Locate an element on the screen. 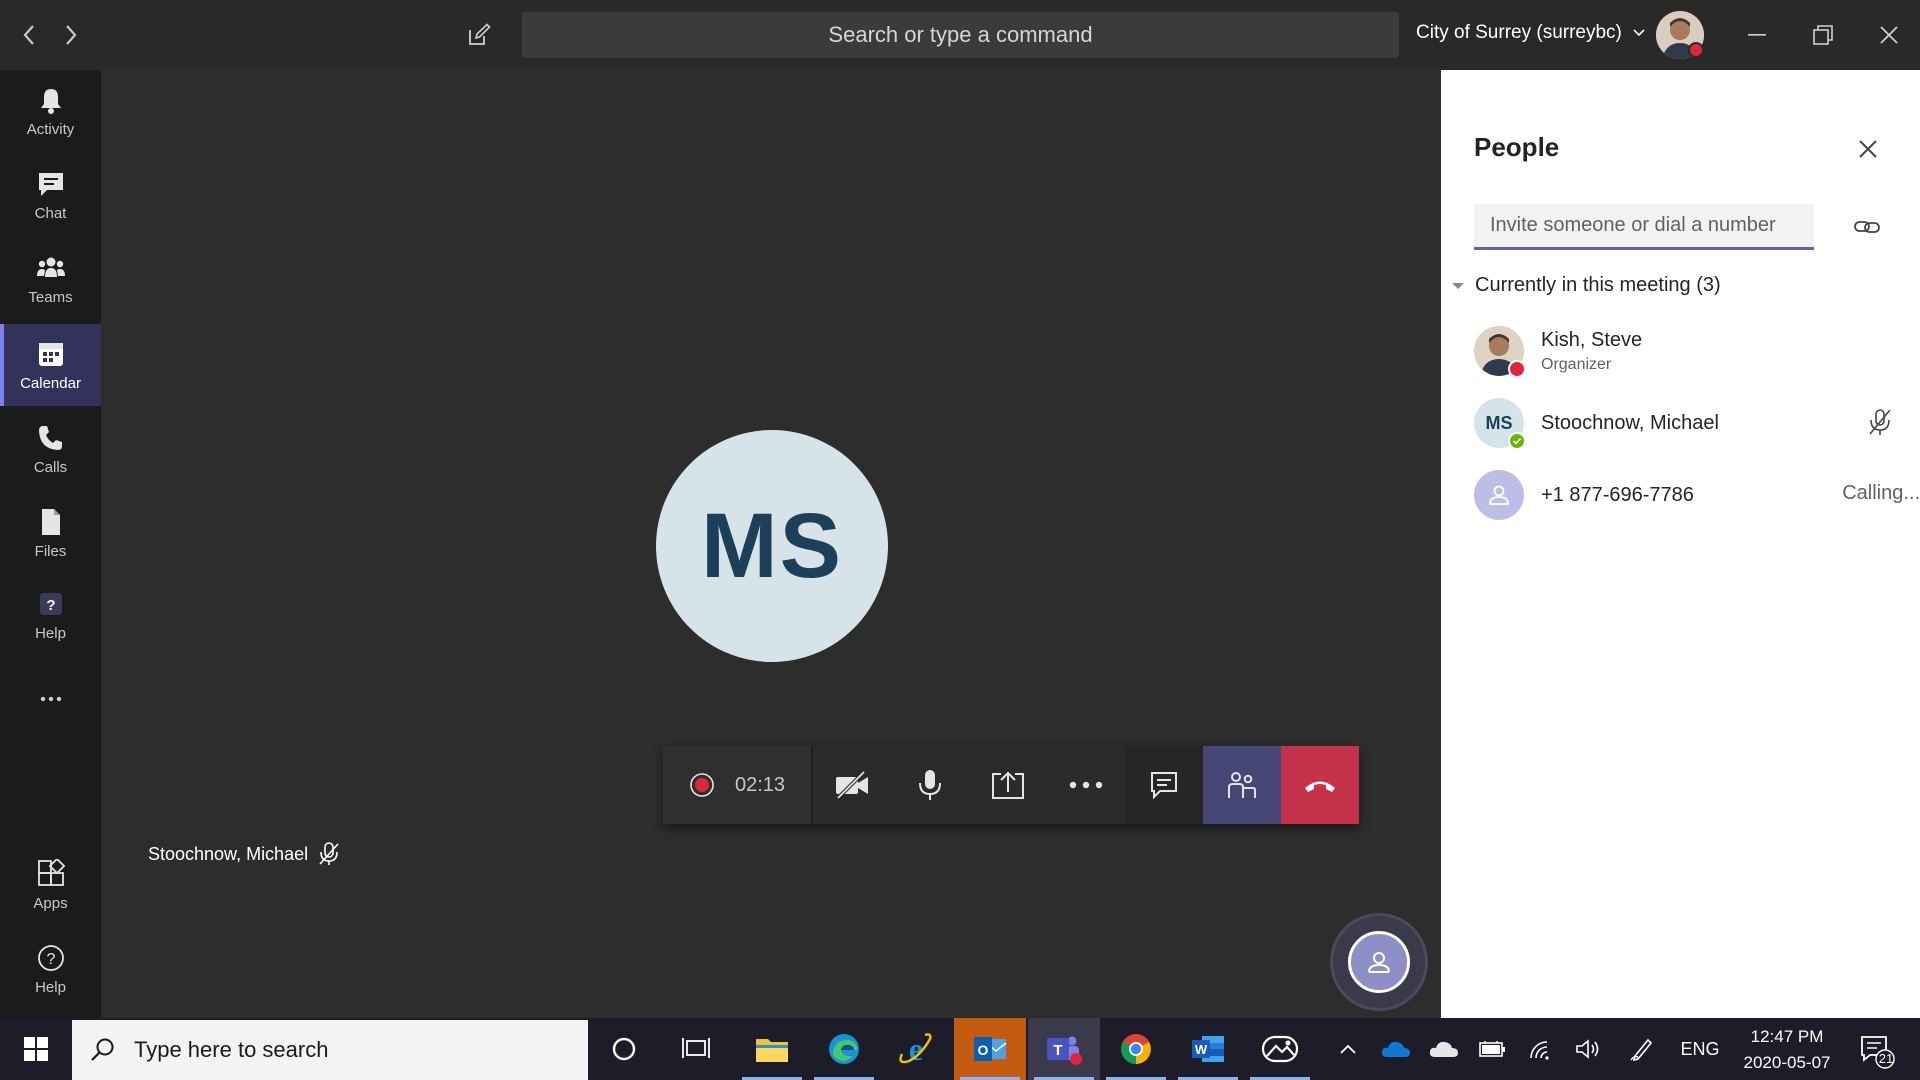 This screenshot has width=1920, height=1080. show-chat-button is located at coordinates (1164, 785).